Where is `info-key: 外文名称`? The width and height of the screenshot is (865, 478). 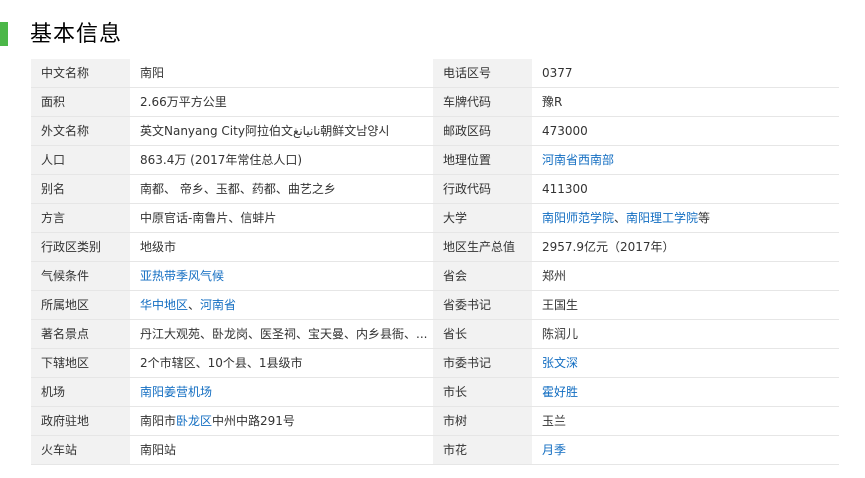 info-key: 外文名称 is located at coordinates (80, 131).